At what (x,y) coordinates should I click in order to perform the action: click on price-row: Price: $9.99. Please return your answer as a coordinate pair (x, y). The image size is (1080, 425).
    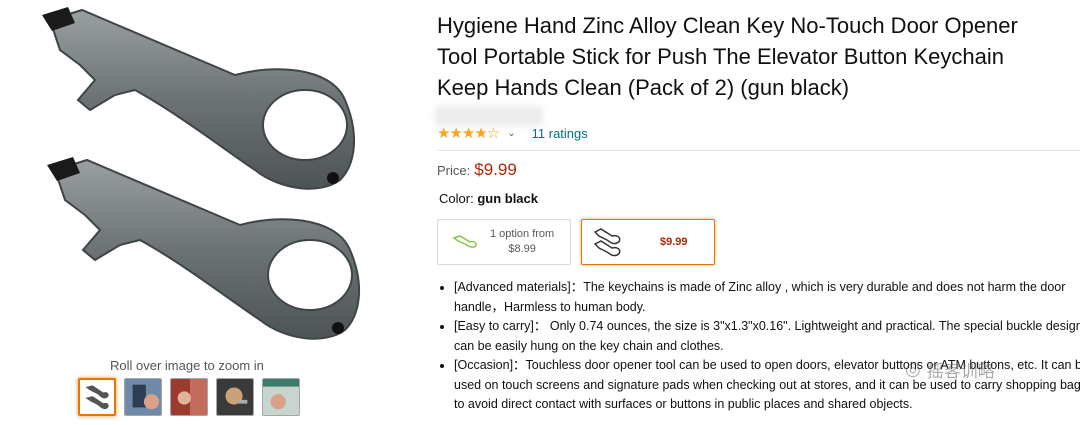
    Looking at the image, I should click on (477, 170).